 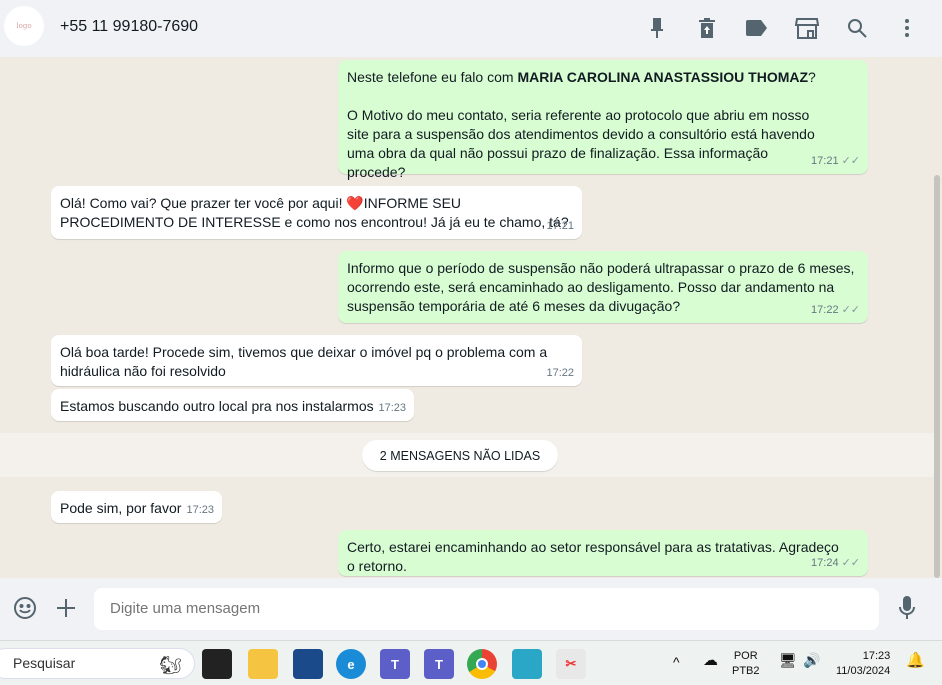 What do you see at coordinates (915, 660) in the screenshot?
I see `notification-bell-icon: 🔔` at bounding box center [915, 660].